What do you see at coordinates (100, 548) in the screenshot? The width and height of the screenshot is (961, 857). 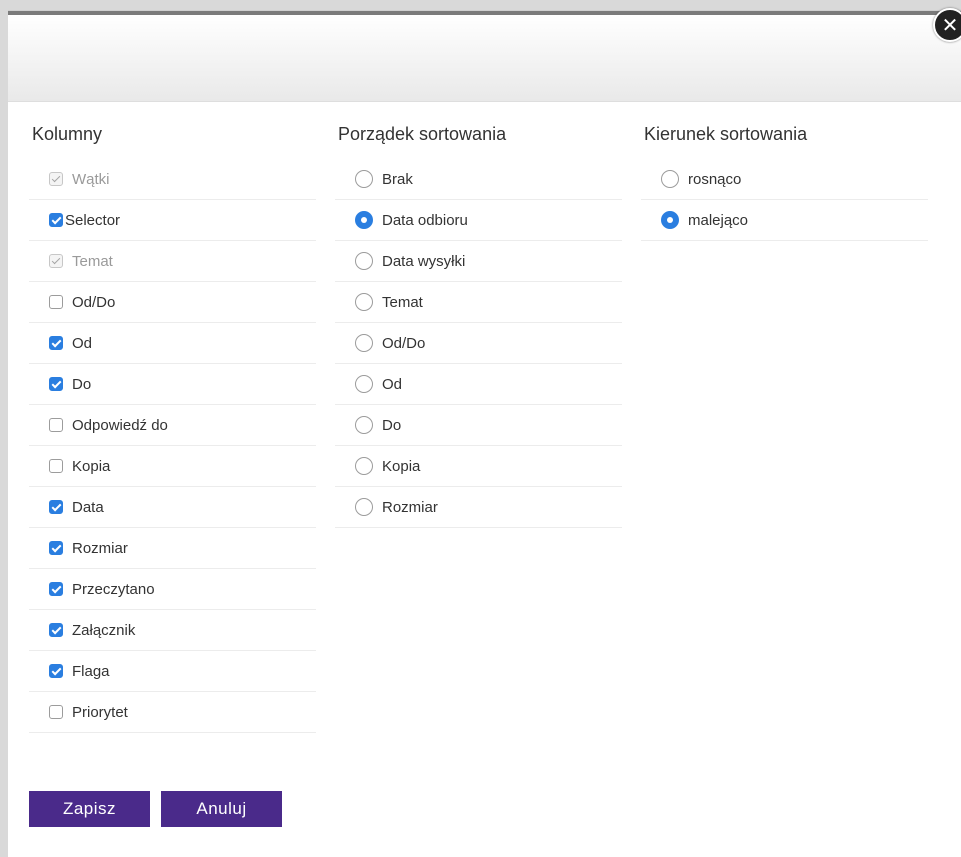 I see `column-option-label: Rozmiar` at bounding box center [100, 548].